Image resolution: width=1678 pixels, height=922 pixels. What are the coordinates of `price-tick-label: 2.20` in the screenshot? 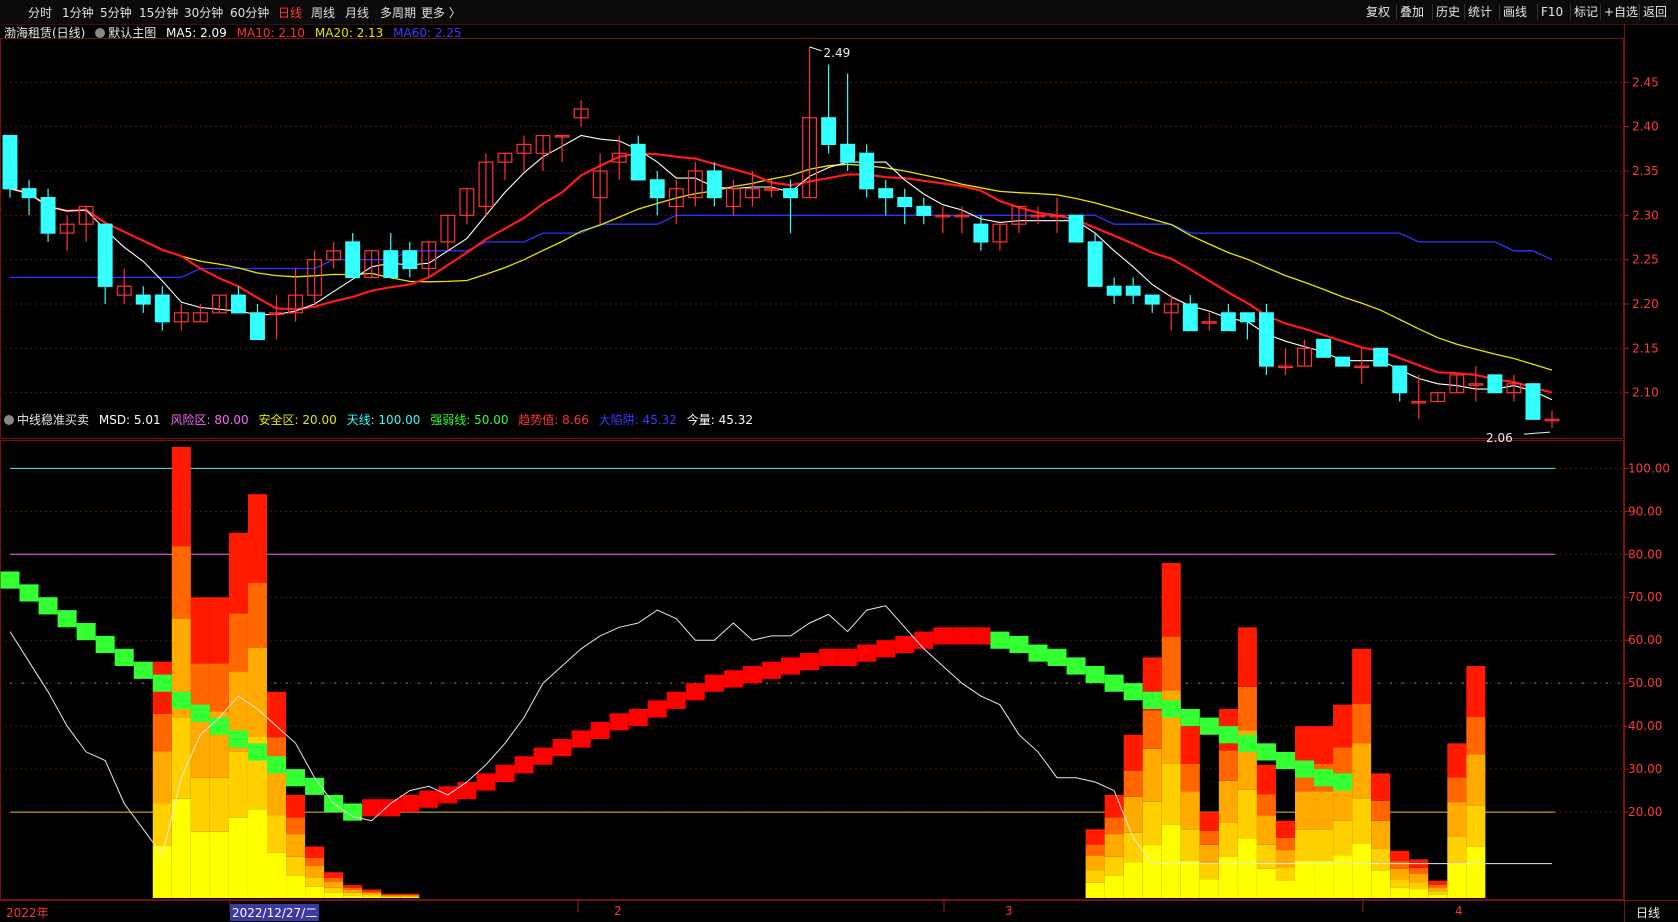 It's located at (1645, 304).